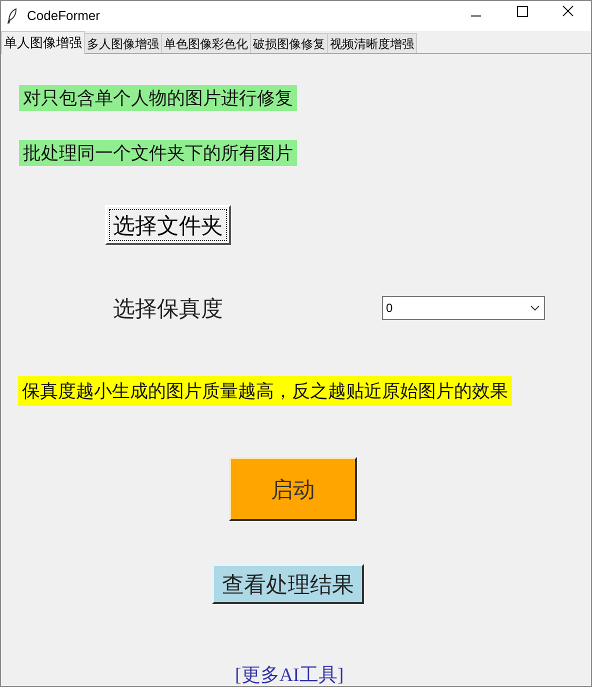 Image resolution: width=592 pixels, height=687 pixels. Describe the element at coordinates (289, 674) in the screenshot. I see `more-tools-link: [更多AI工具]` at that location.